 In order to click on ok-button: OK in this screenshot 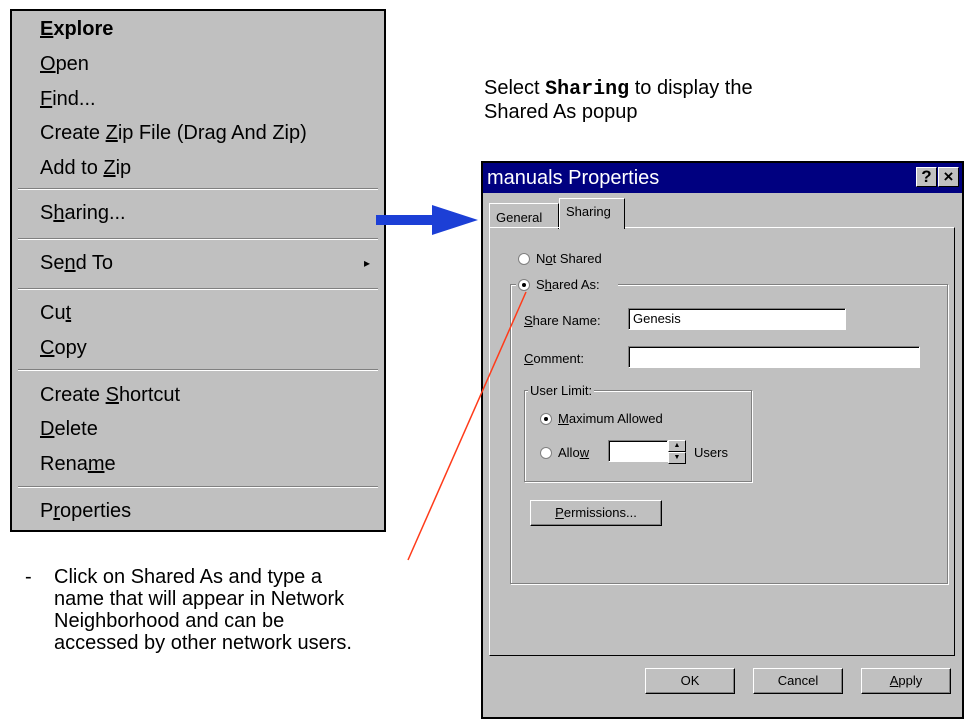, I will do `click(690, 681)`.